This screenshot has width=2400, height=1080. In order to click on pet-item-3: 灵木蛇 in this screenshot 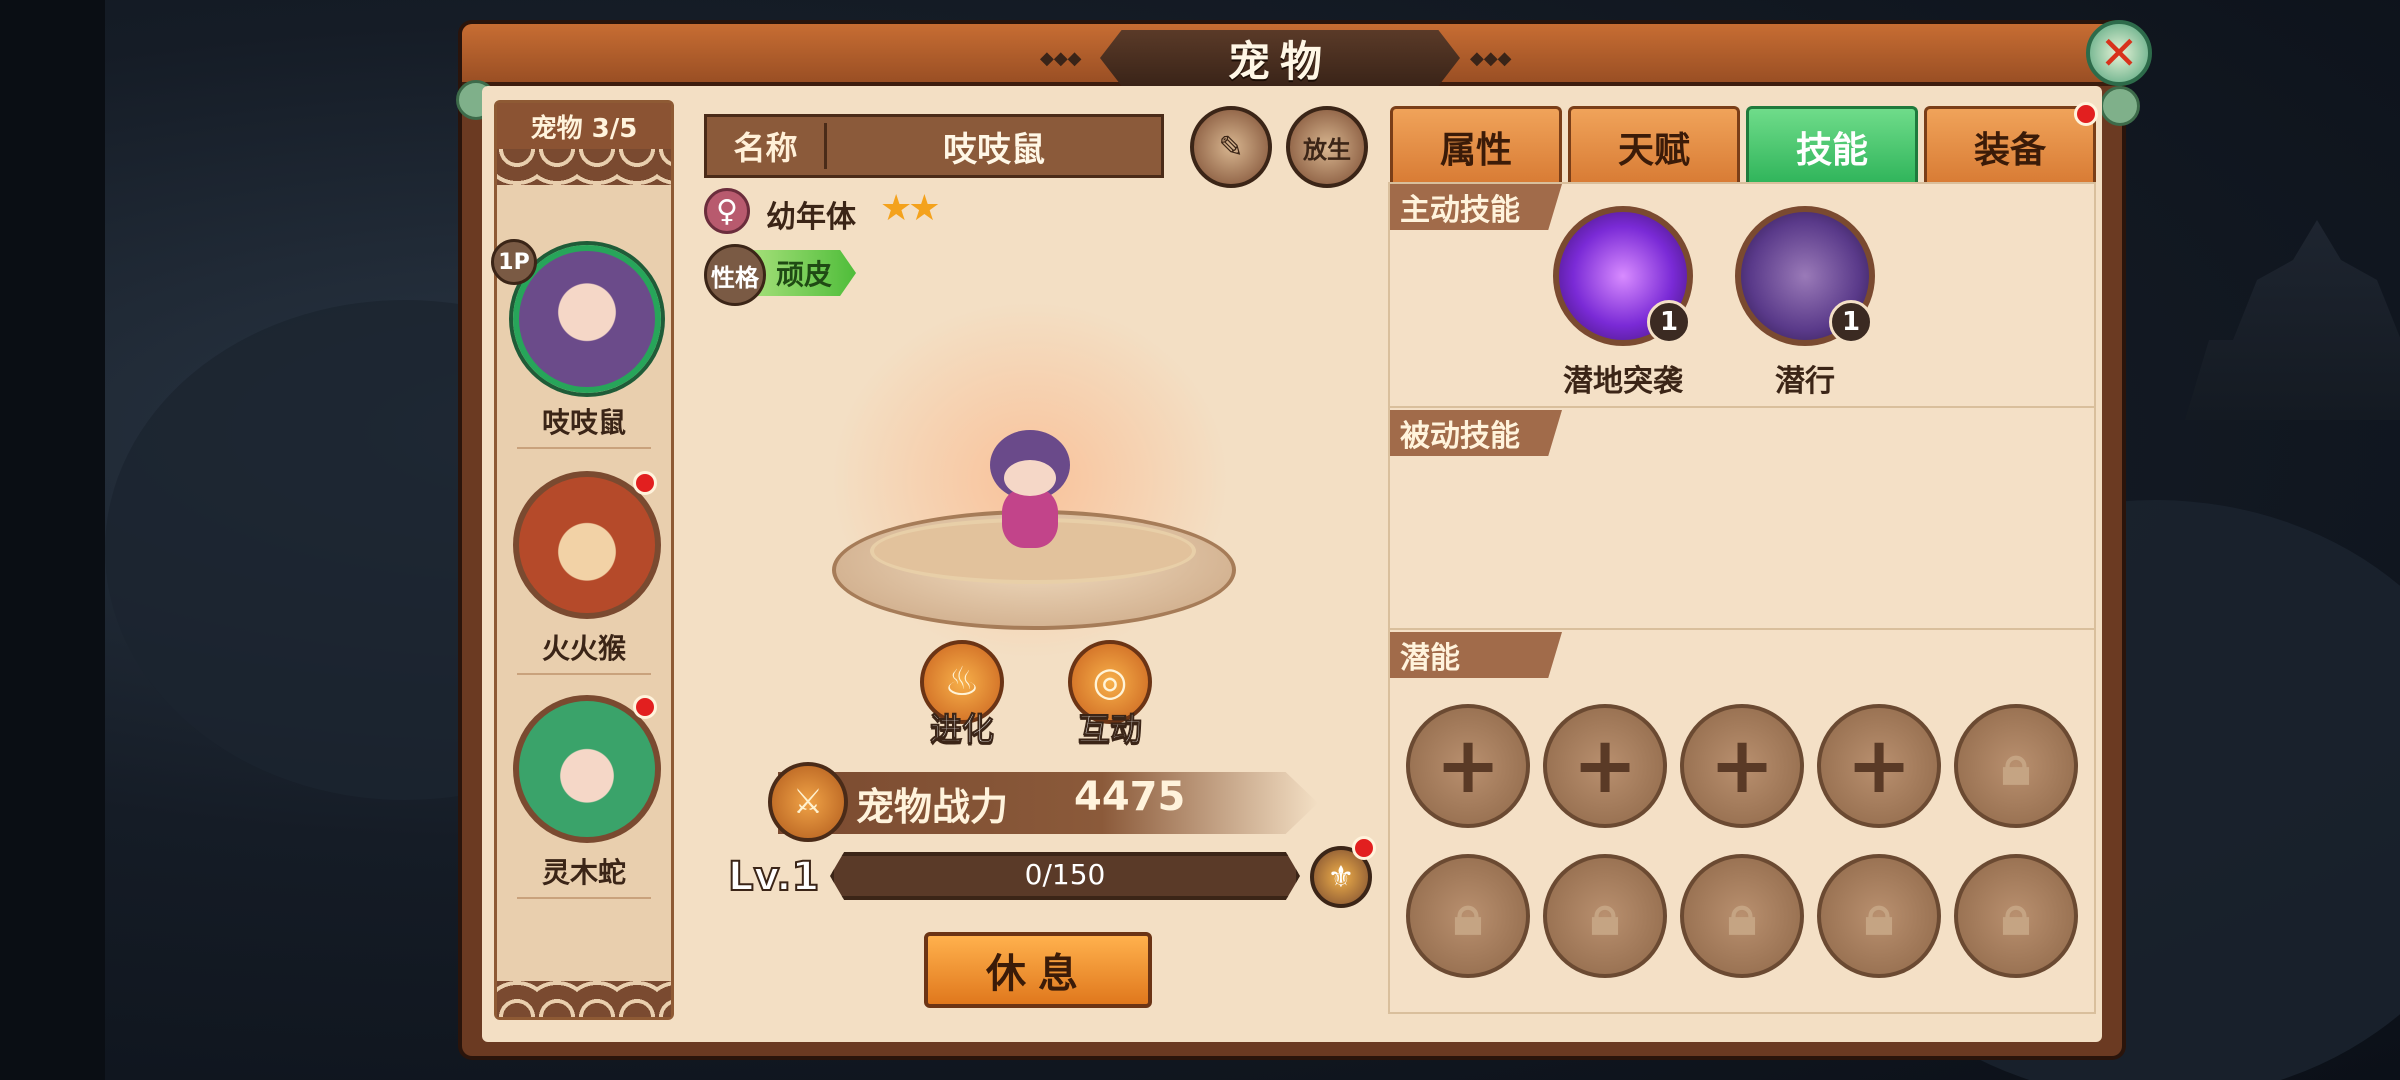, I will do `click(584, 805)`.